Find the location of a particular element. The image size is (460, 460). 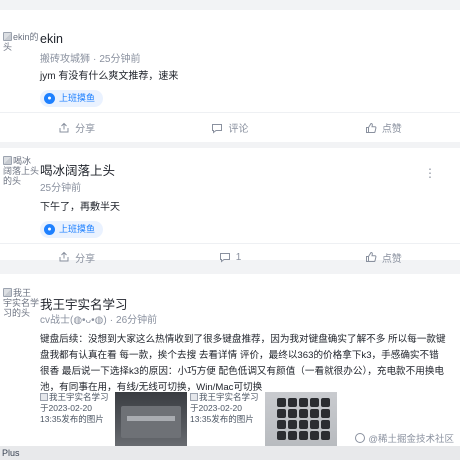

keyboard-keys-graphic is located at coordinates (303, 419).